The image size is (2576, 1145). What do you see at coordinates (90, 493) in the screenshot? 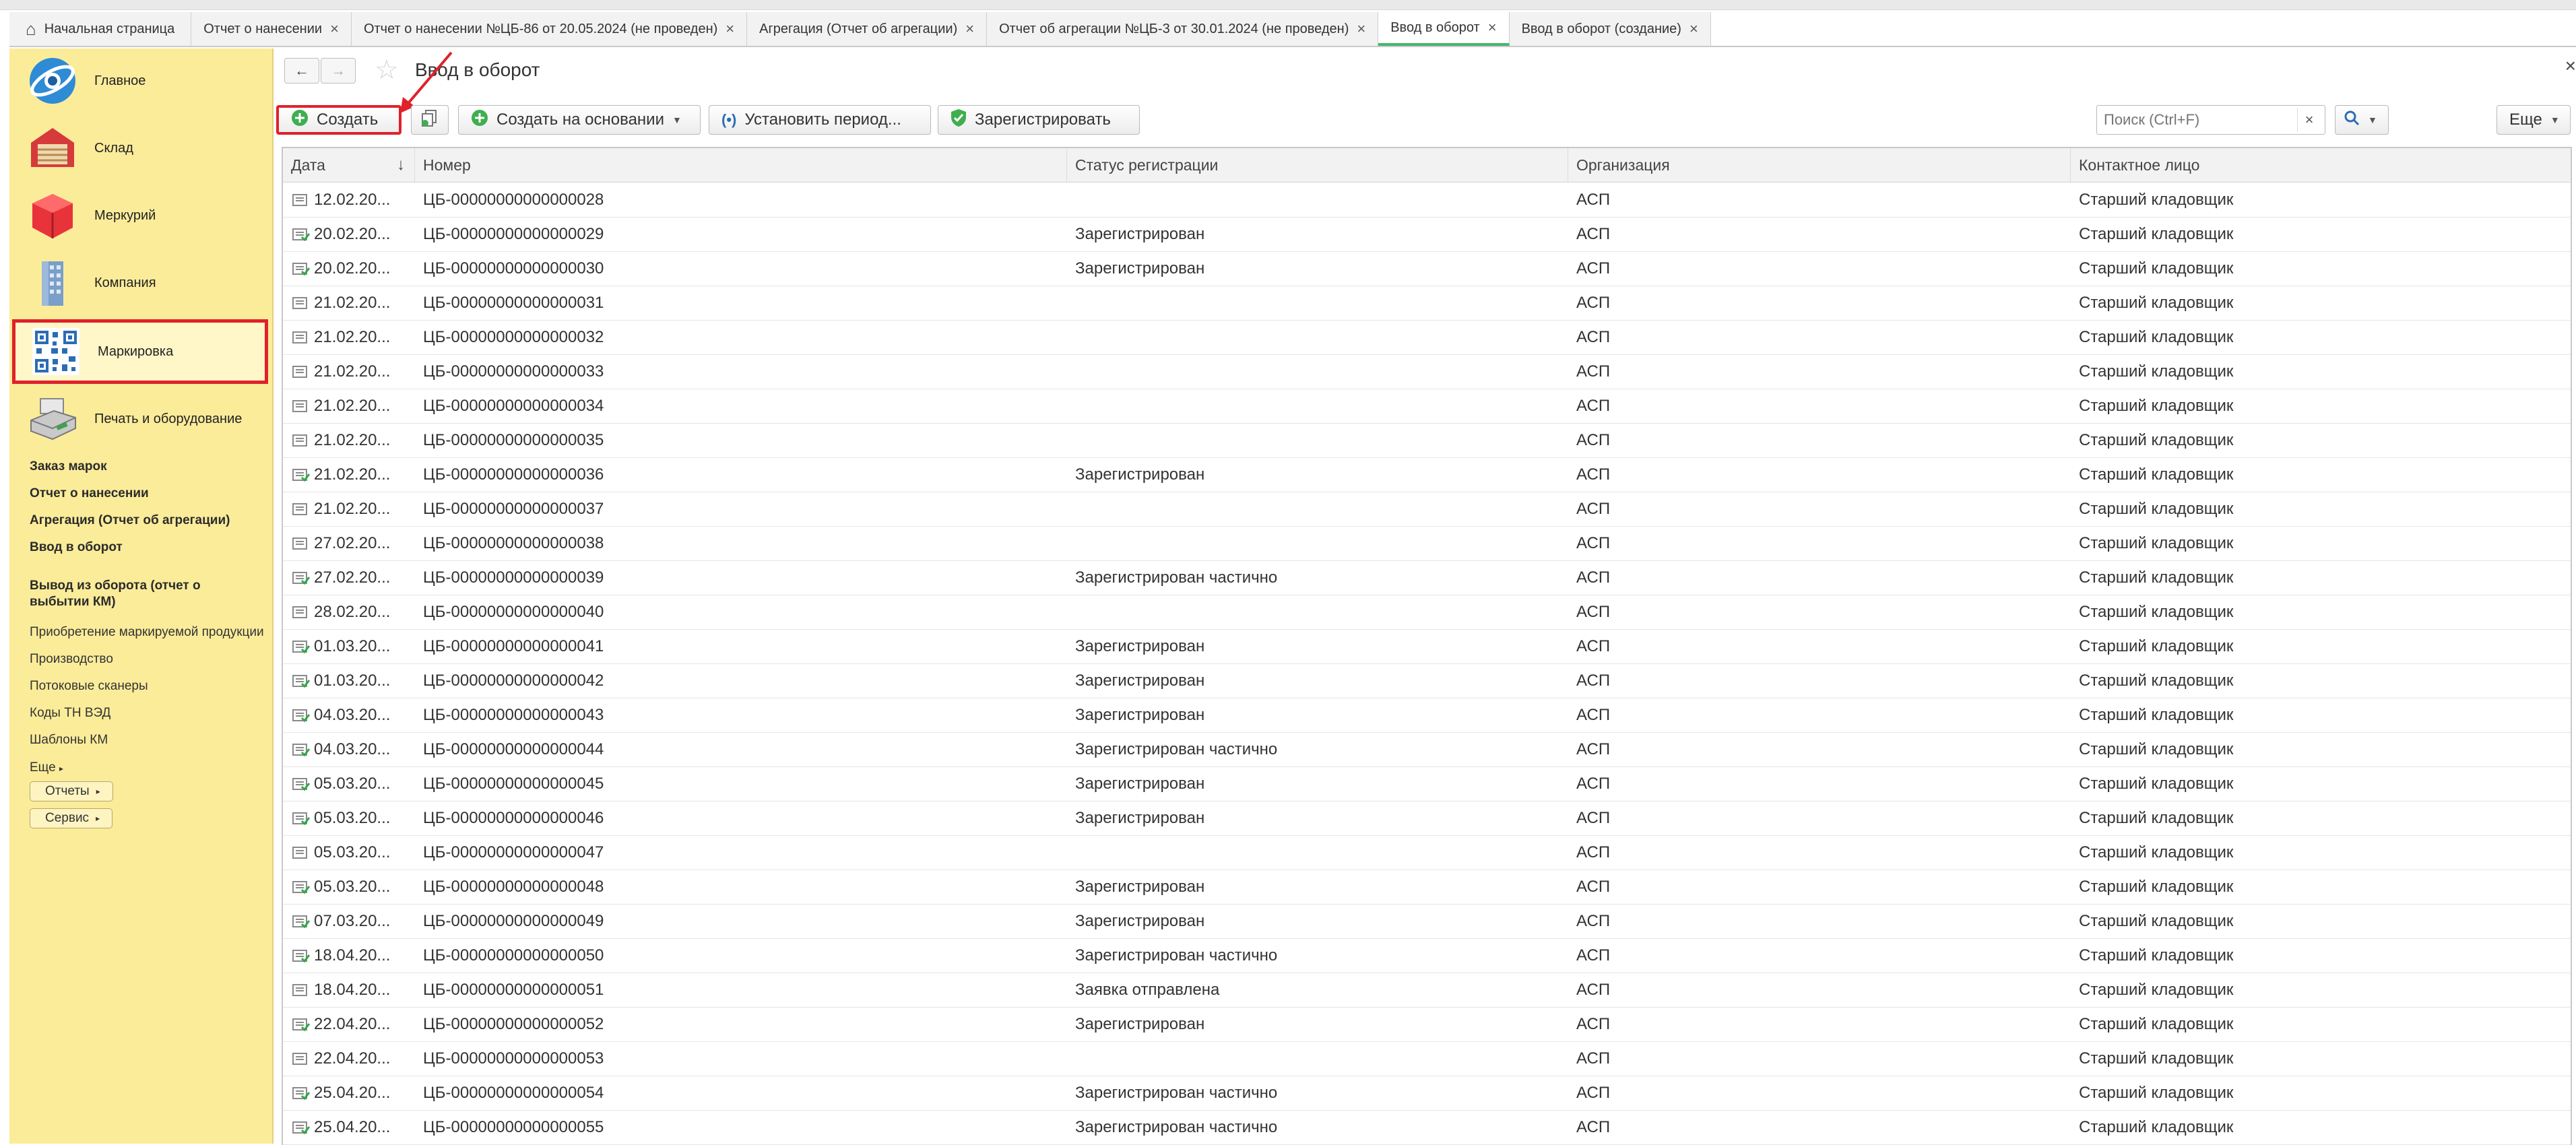
I see `sidebar-link-1: Отчет о нанесении` at bounding box center [90, 493].